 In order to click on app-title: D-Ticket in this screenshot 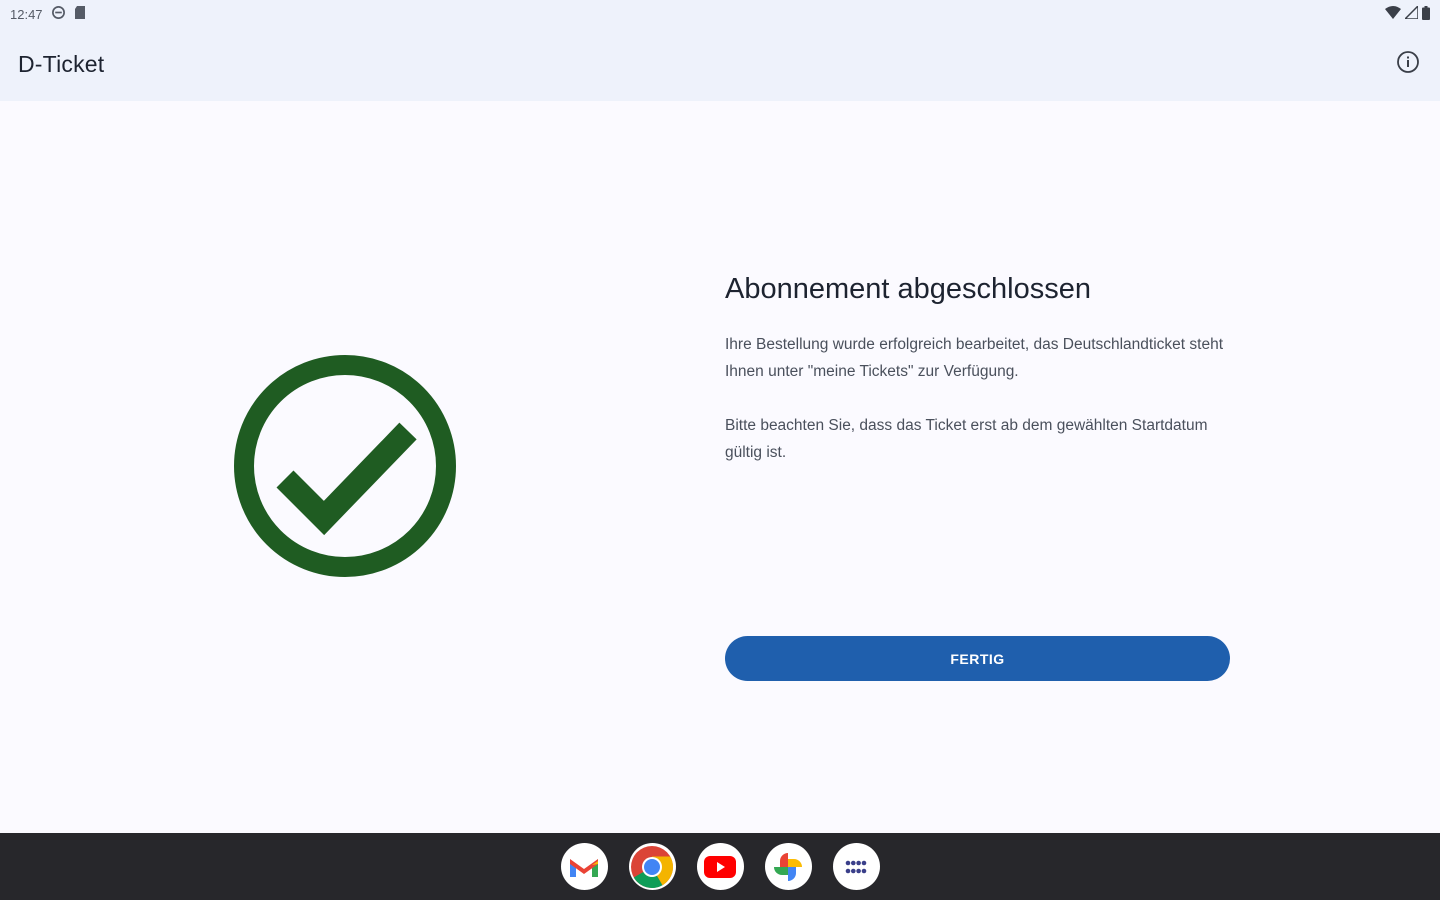, I will do `click(61, 64)`.